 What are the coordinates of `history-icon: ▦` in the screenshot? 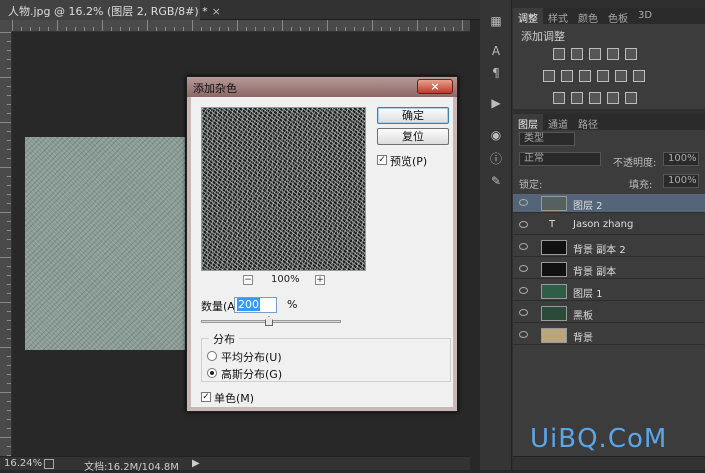 It's located at (496, 21).